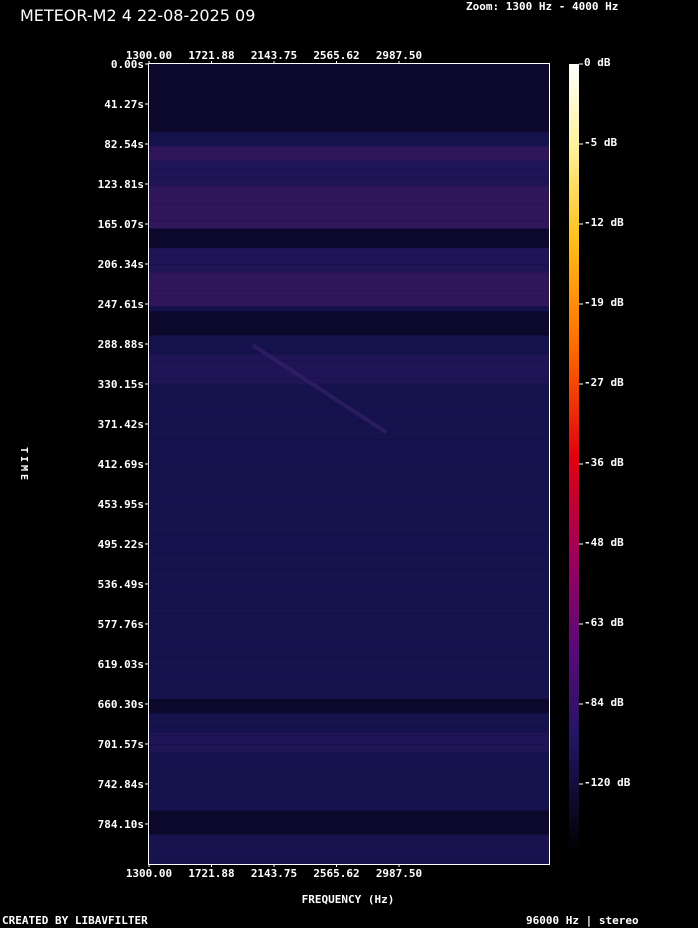 Image resolution: width=698 pixels, height=928 pixels. What do you see at coordinates (23, 459) in the screenshot?
I see `y-axis-label-char: I` at bounding box center [23, 459].